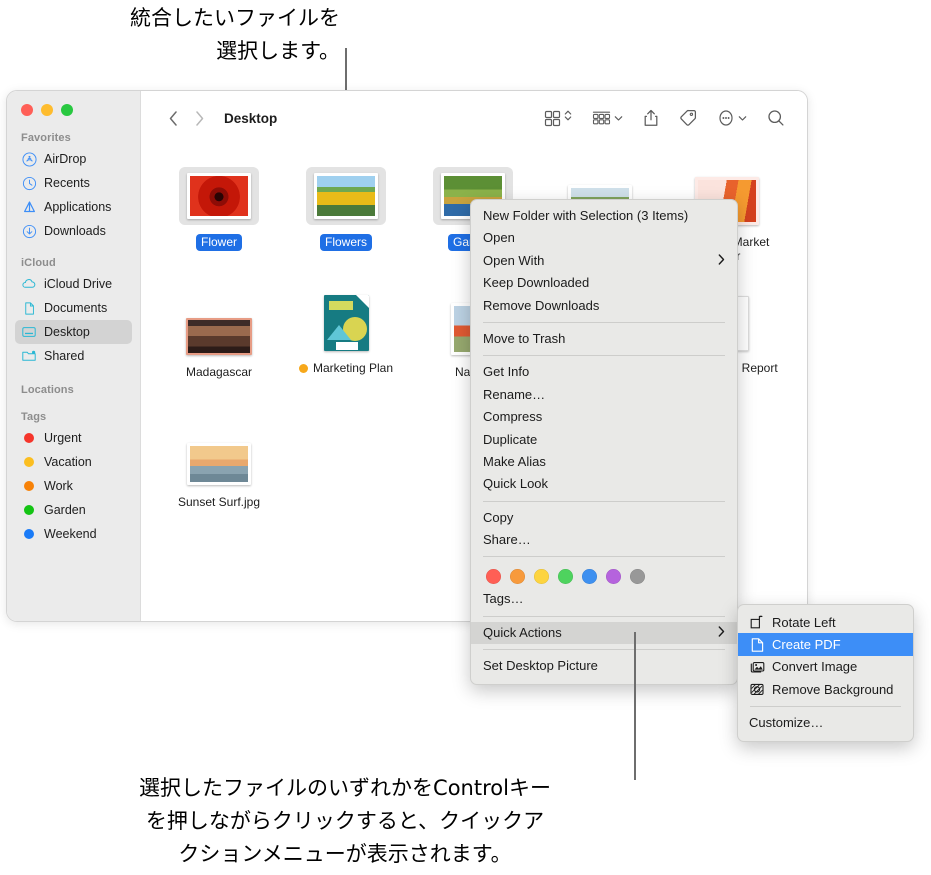 The width and height of the screenshot is (931, 875). What do you see at coordinates (604, 666) in the screenshot?
I see `menu-item-set-desktop-picture: Set Desktop Picture` at bounding box center [604, 666].